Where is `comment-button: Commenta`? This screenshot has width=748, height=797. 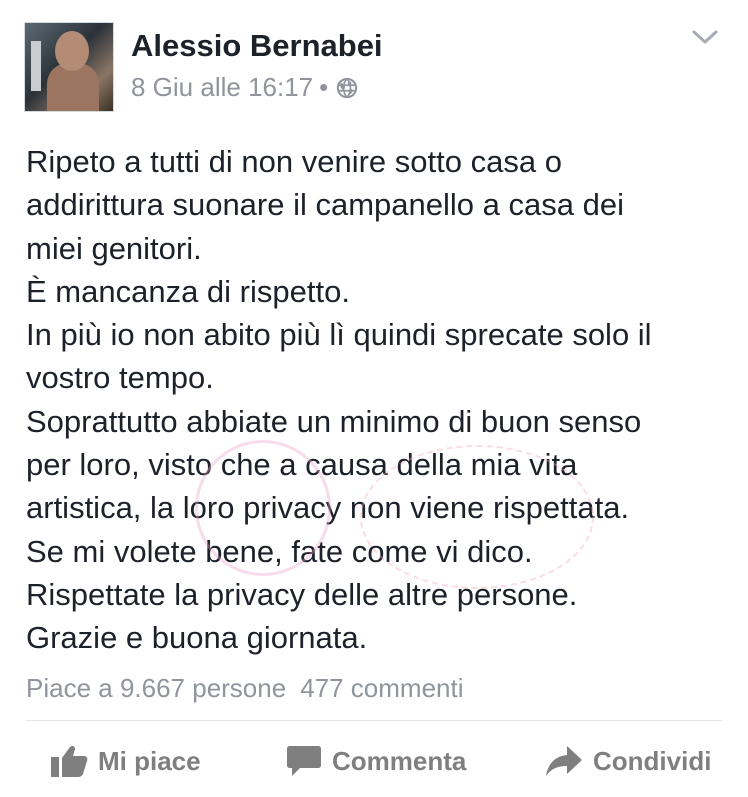
comment-button: Commenta is located at coordinates (376, 761).